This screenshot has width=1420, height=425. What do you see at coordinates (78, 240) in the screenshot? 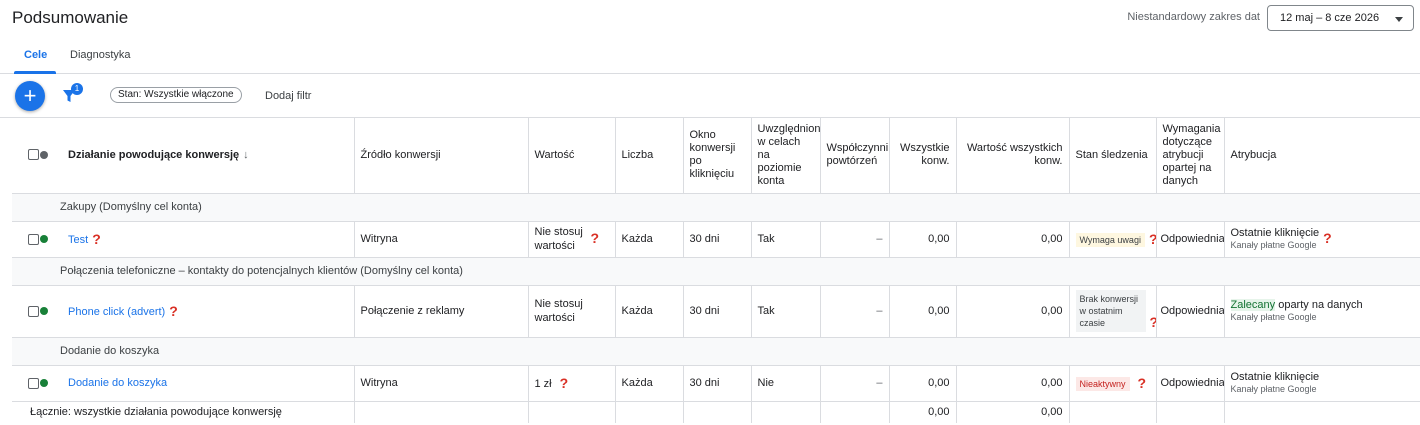
I see `conversion-action-link: Test` at bounding box center [78, 240].